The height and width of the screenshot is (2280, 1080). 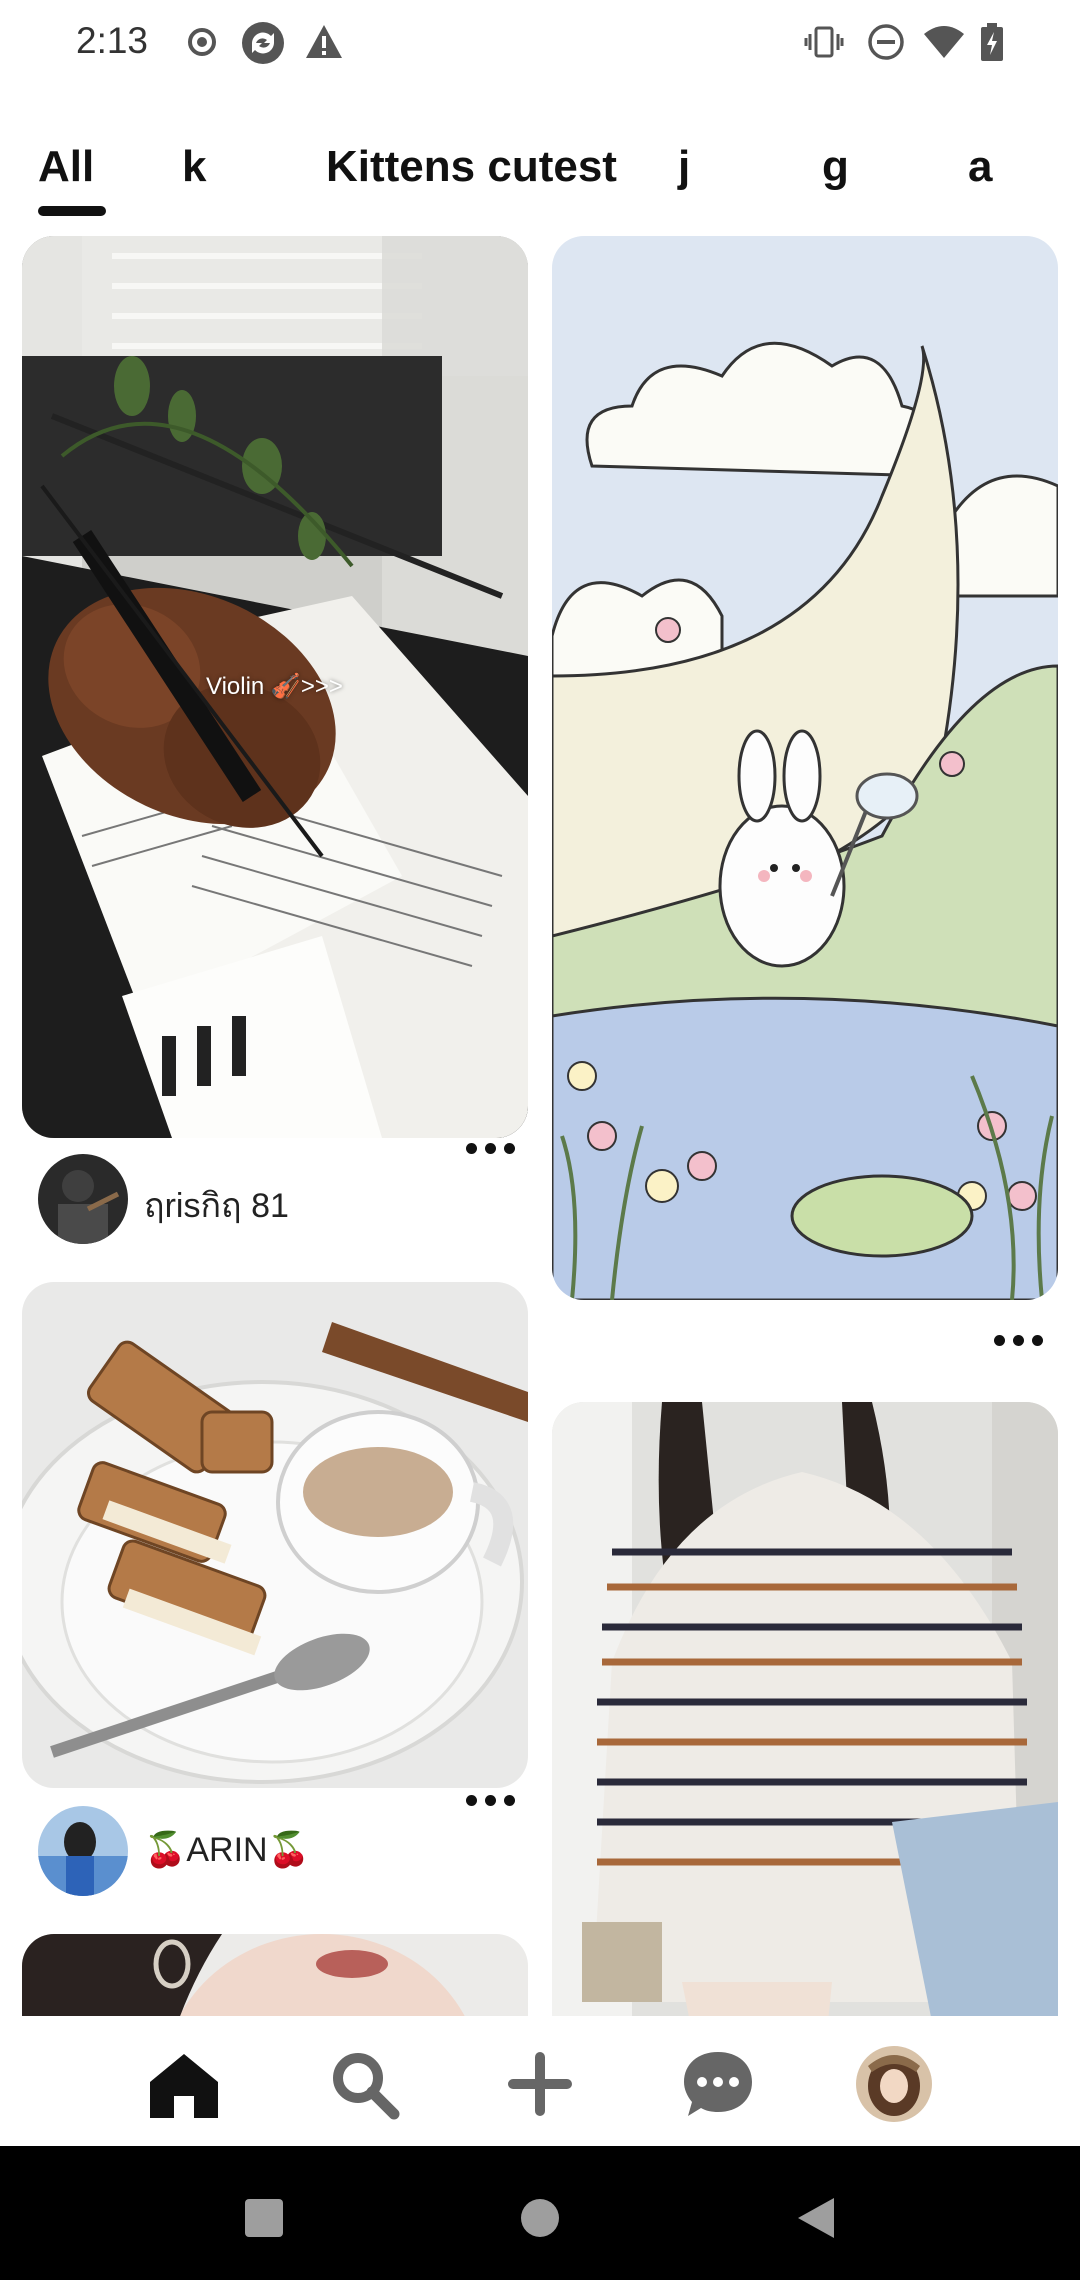 What do you see at coordinates (824, 42) in the screenshot?
I see `vibrate-icon` at bounding box center [824, 42].